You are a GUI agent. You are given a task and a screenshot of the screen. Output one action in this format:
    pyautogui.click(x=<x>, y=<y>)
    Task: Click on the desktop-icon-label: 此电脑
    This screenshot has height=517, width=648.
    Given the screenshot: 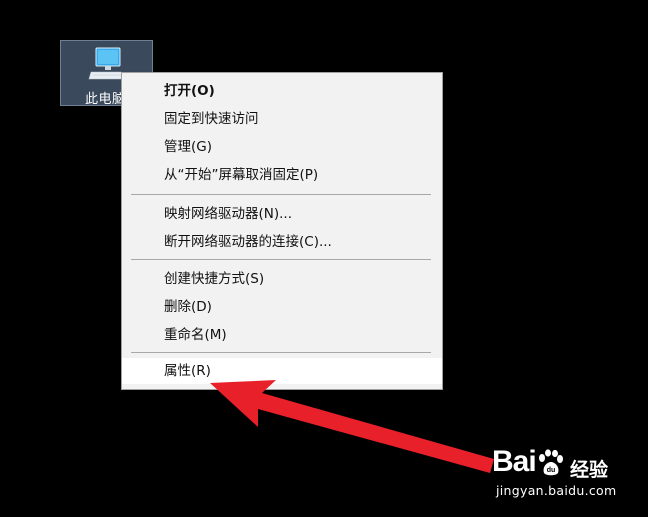 What is the action you would take?
    pyautogui.click(x=105, y=99)
    